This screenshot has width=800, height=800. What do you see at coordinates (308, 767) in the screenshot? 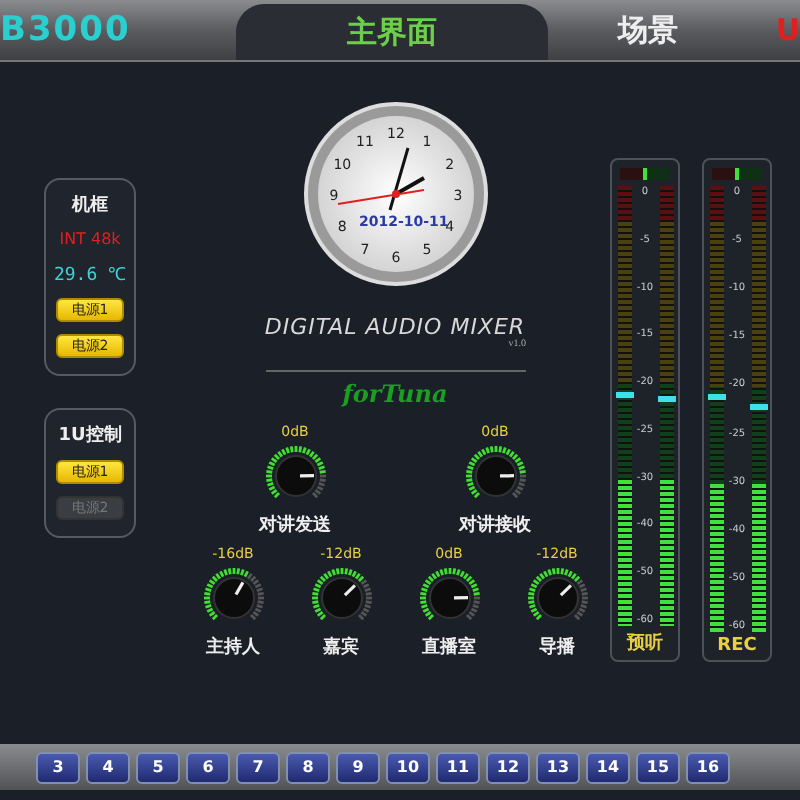
I see `scene-button: 8` at bounding box center [308, 767].